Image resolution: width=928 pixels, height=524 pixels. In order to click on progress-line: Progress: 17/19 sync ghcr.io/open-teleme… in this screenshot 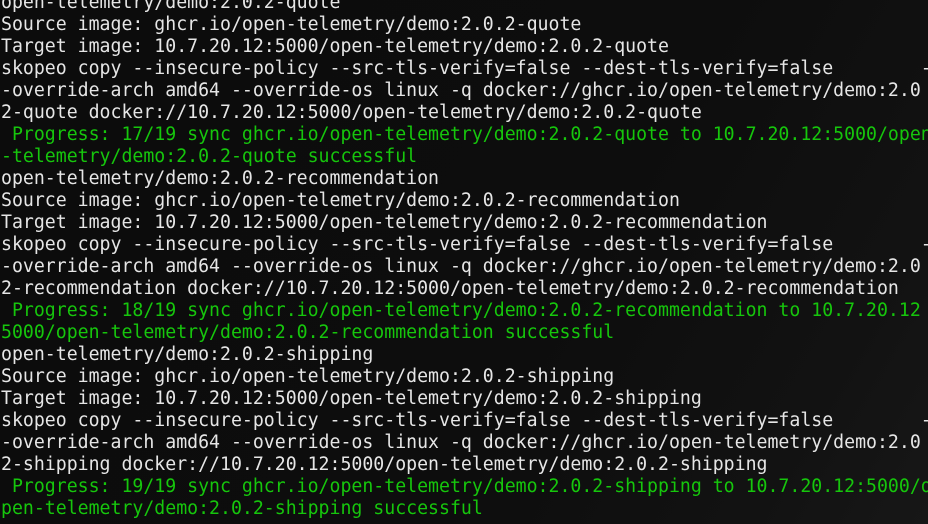, I will do `click(464, 134)`.